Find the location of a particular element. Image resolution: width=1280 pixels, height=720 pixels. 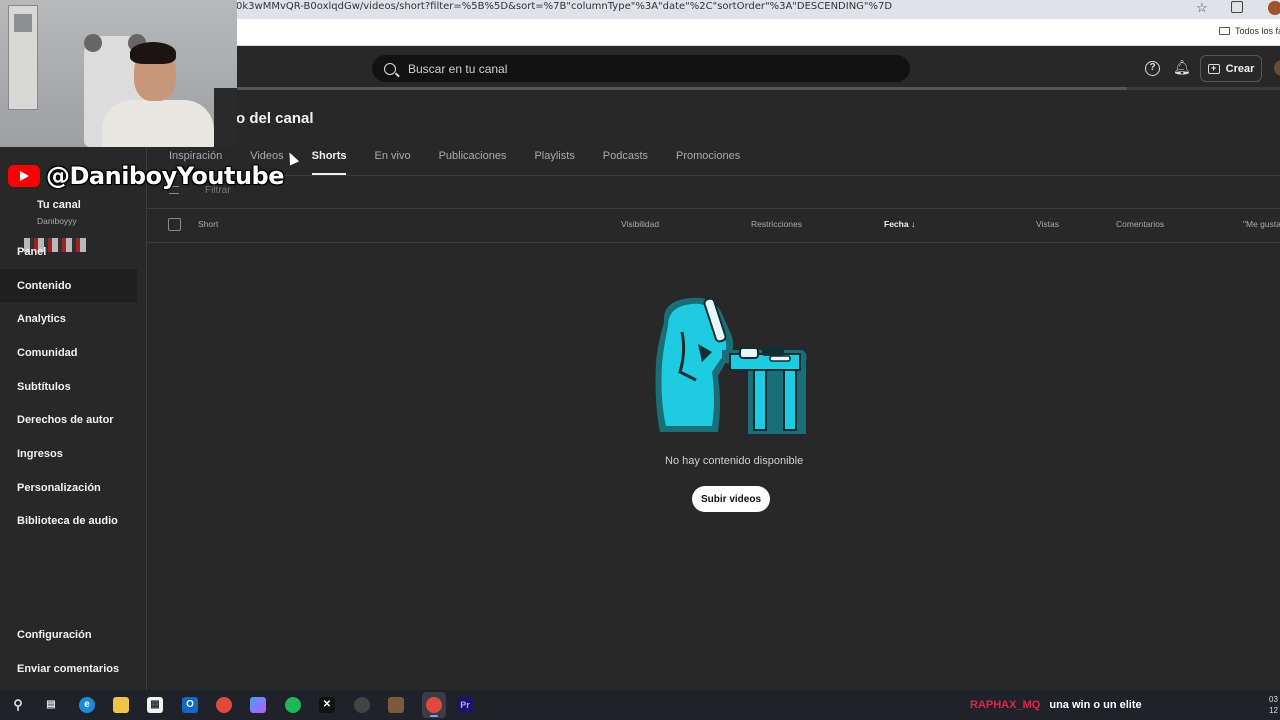

folder-icon is located at coordinates (1224, 31).